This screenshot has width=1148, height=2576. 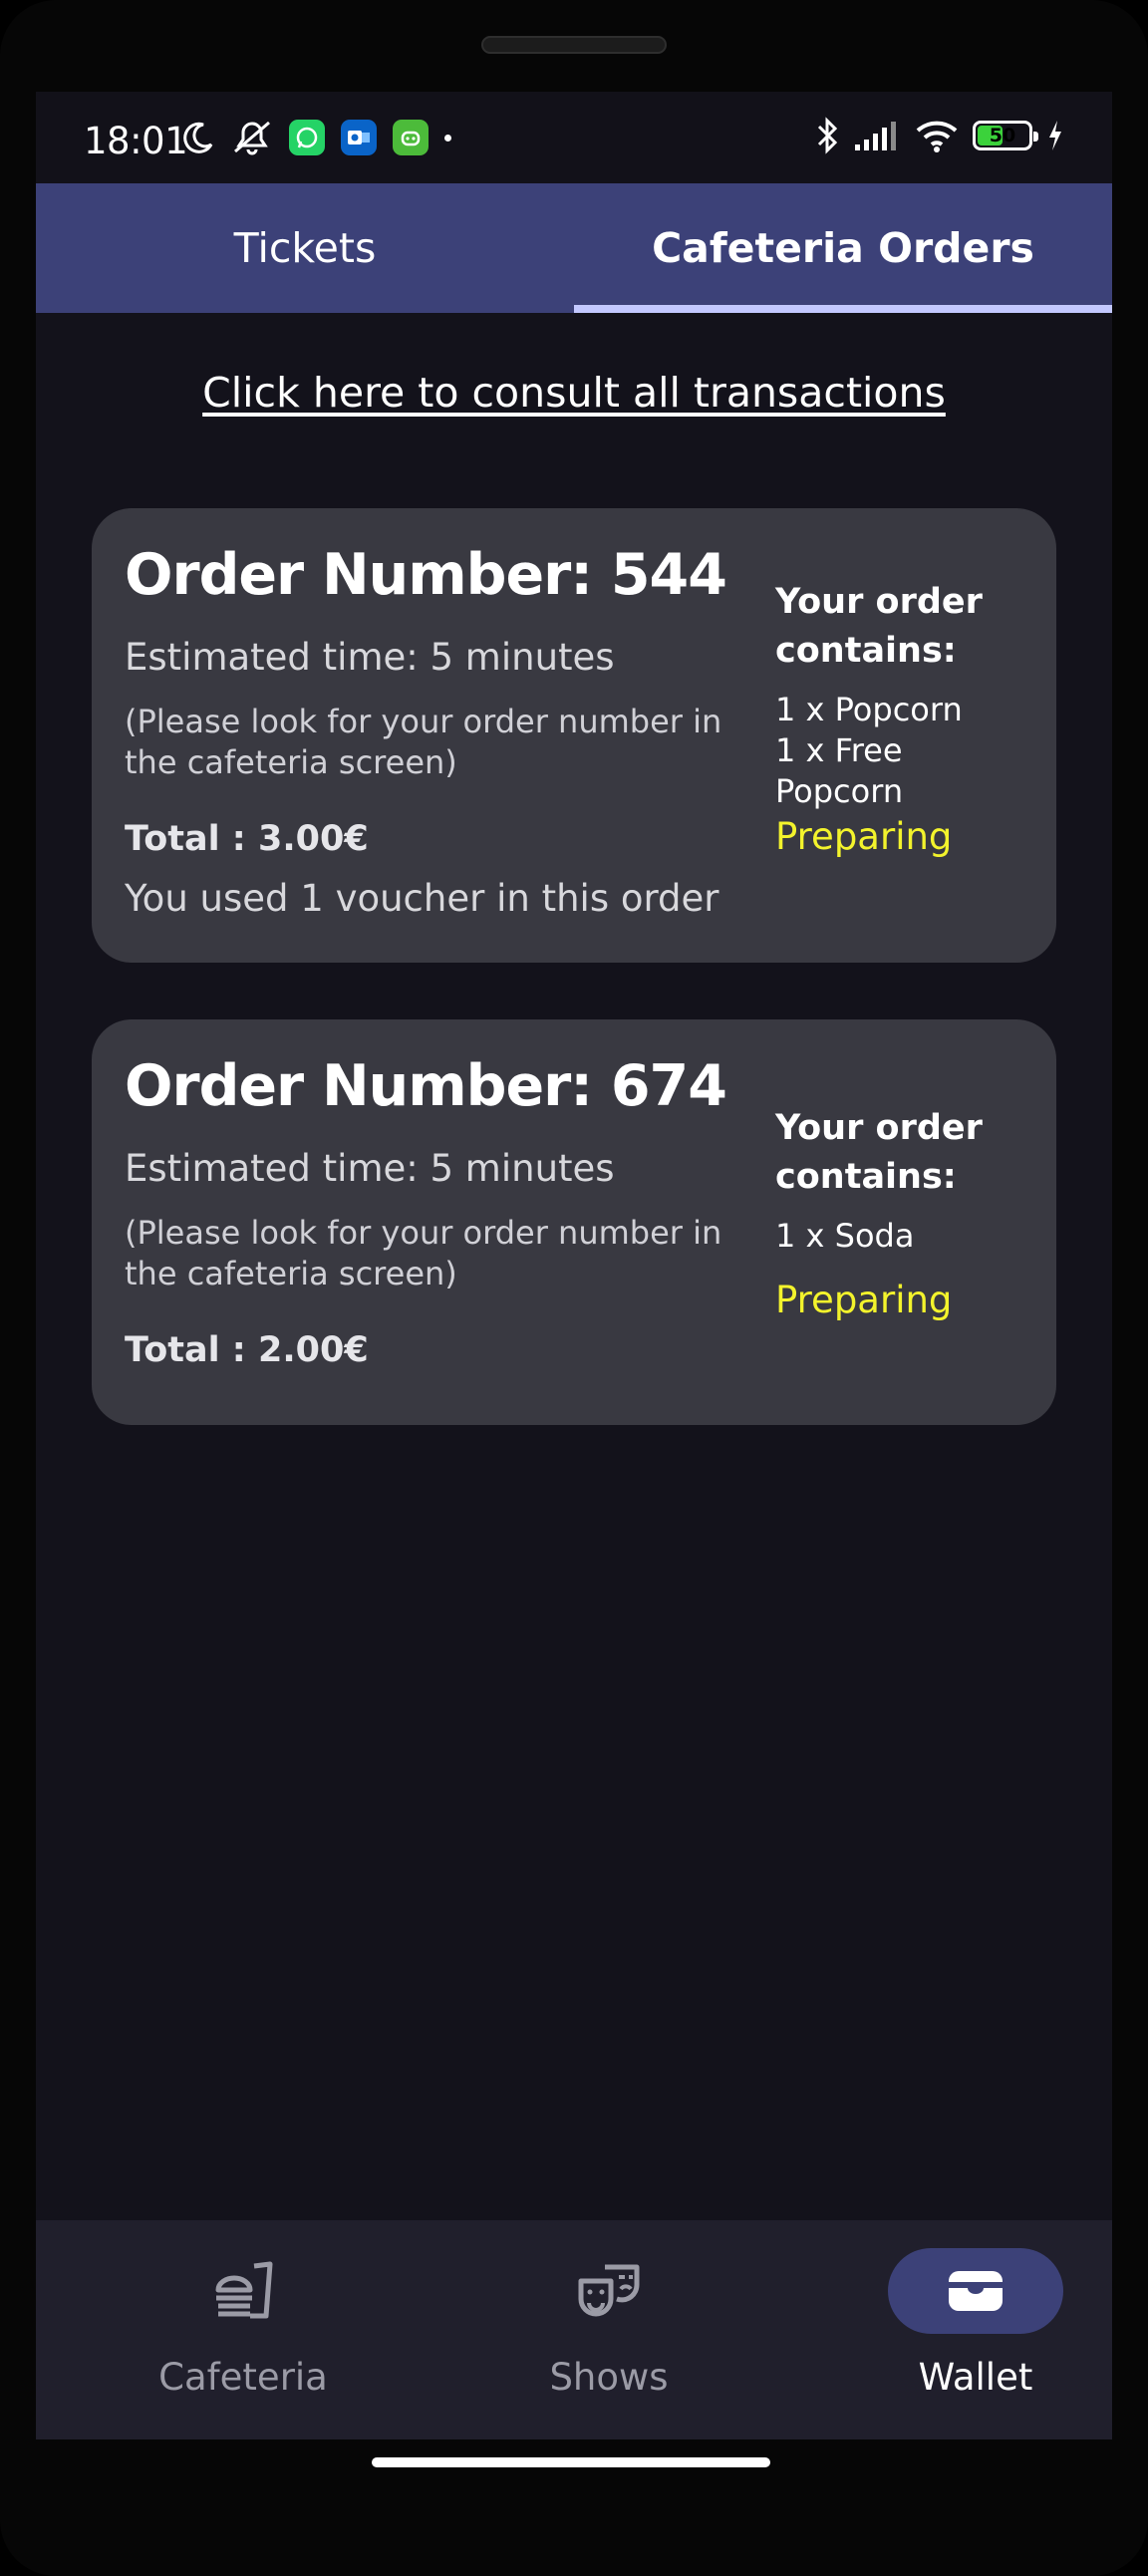 What do you see at coordinates (609, 2291) in the screenshot?
I see `theater-masks-icon` at bounding box center [609, 2291].